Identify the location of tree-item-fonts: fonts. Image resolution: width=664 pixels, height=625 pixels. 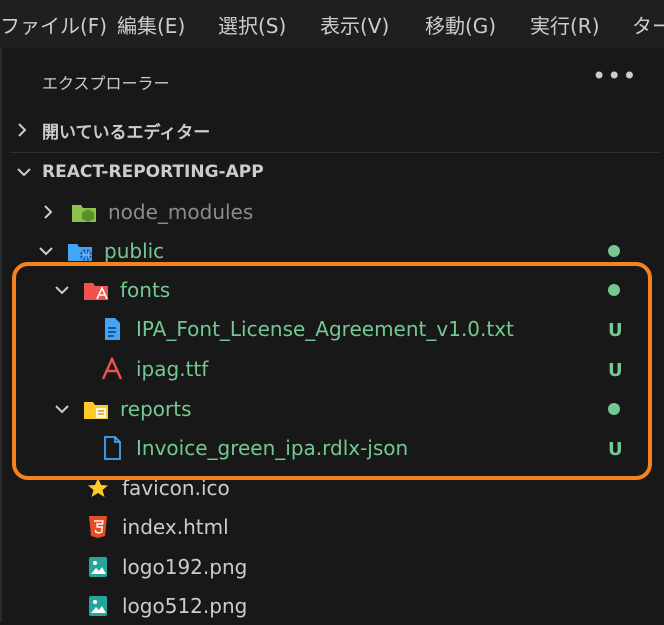
(112, 290).